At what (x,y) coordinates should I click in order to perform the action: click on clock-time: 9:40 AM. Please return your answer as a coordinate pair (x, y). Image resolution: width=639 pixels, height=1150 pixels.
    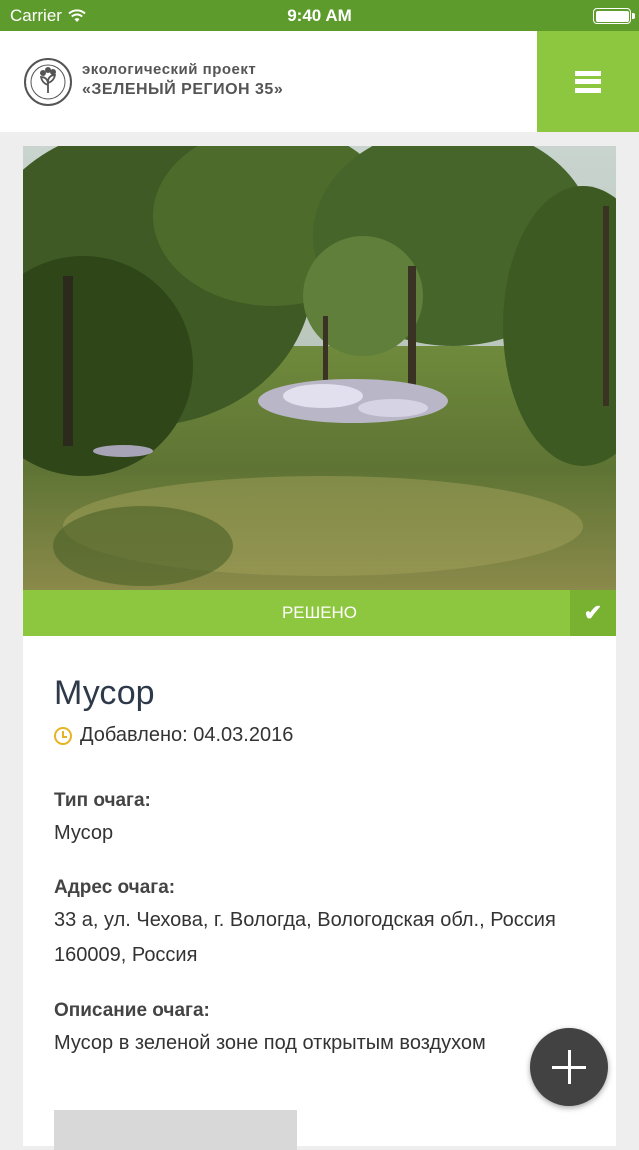
    Looking at the image, I should click on (319, 15).